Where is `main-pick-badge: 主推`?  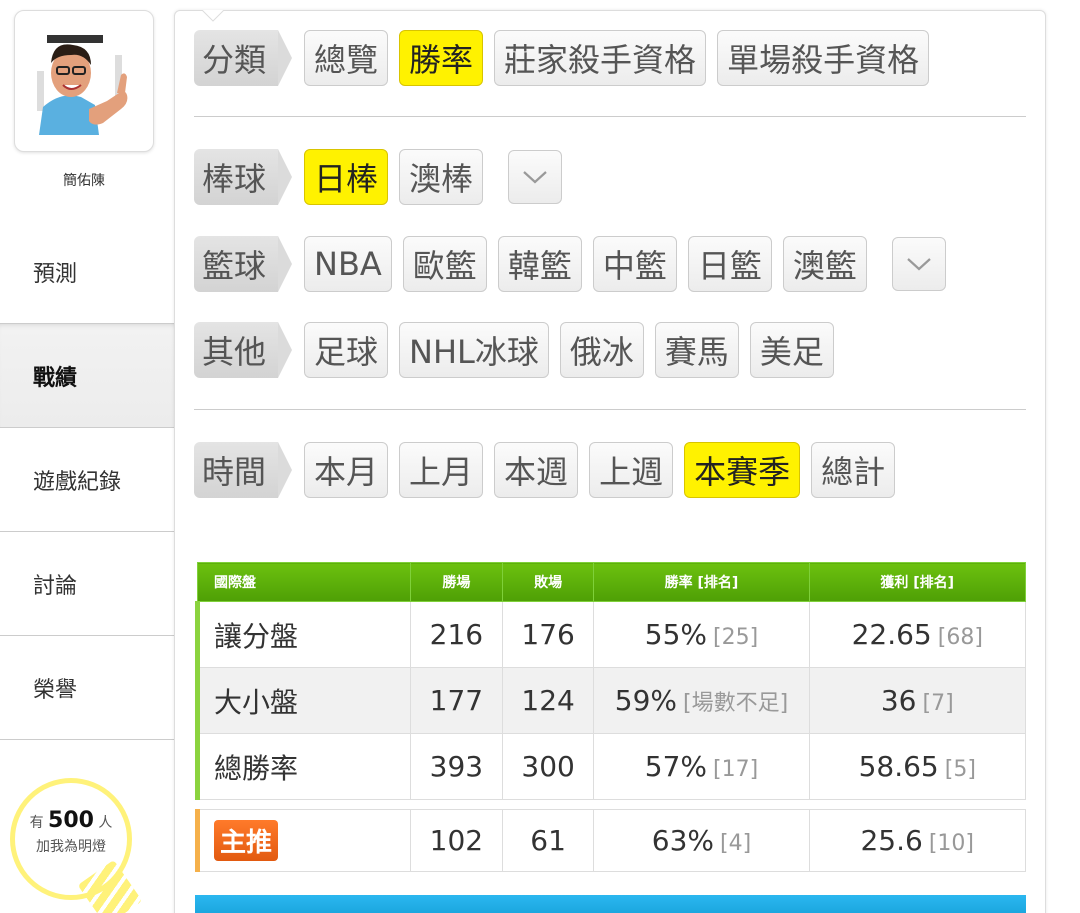 main-pick-badge: 主推 is located at coordinates (246, 840).